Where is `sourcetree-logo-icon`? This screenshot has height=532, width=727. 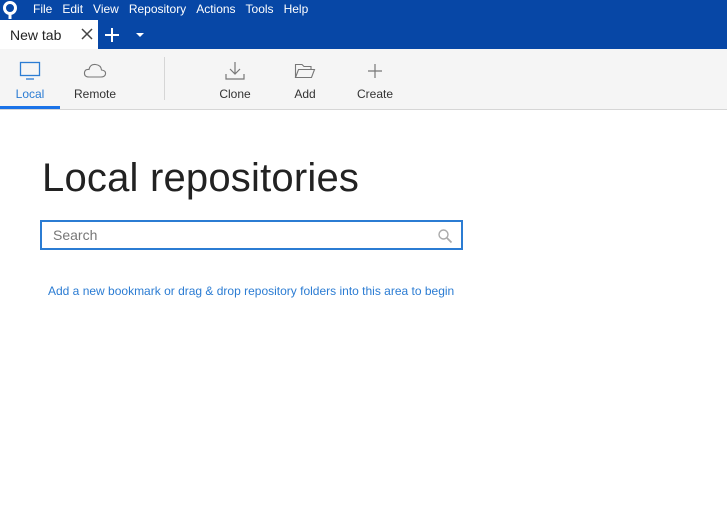 sourcetree-logo-icon is located at coordinates (11, 10).